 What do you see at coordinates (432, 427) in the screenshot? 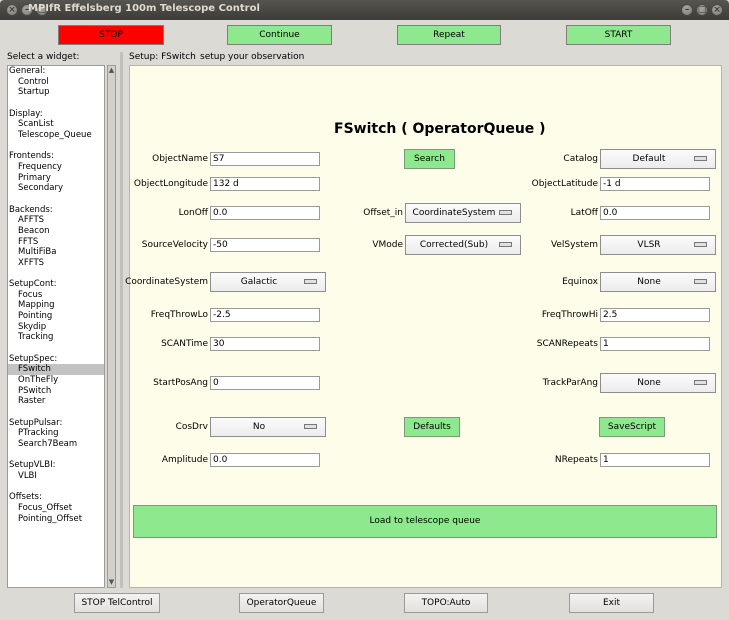
I see `defaults-button: Defaults` at bounding box center [432, 427].